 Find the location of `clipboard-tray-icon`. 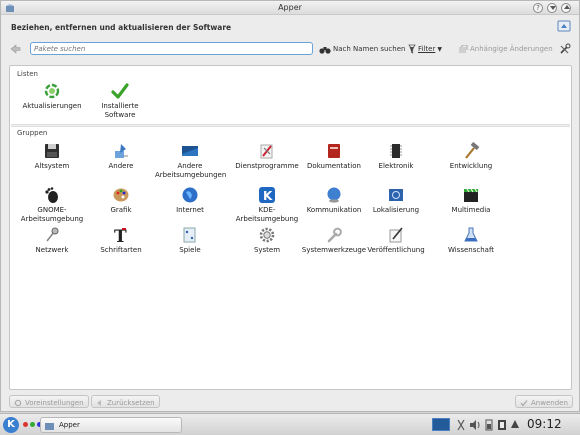

clipboard-tray-icon is located at coordinates (502, 425).